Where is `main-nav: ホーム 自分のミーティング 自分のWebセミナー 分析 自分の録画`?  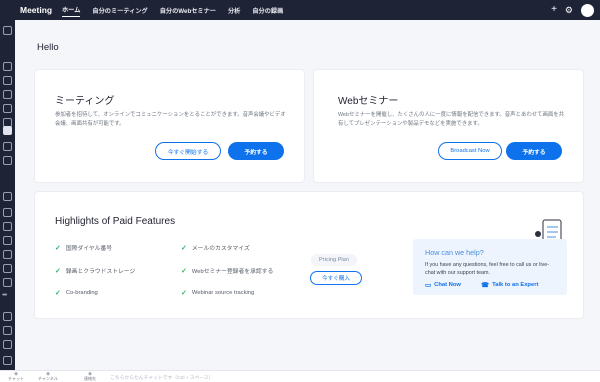 main-nav: ホーム 自分のミーティング 自分のWebセミナー 分析 自分の録画 is located at coordinates (172, 10).